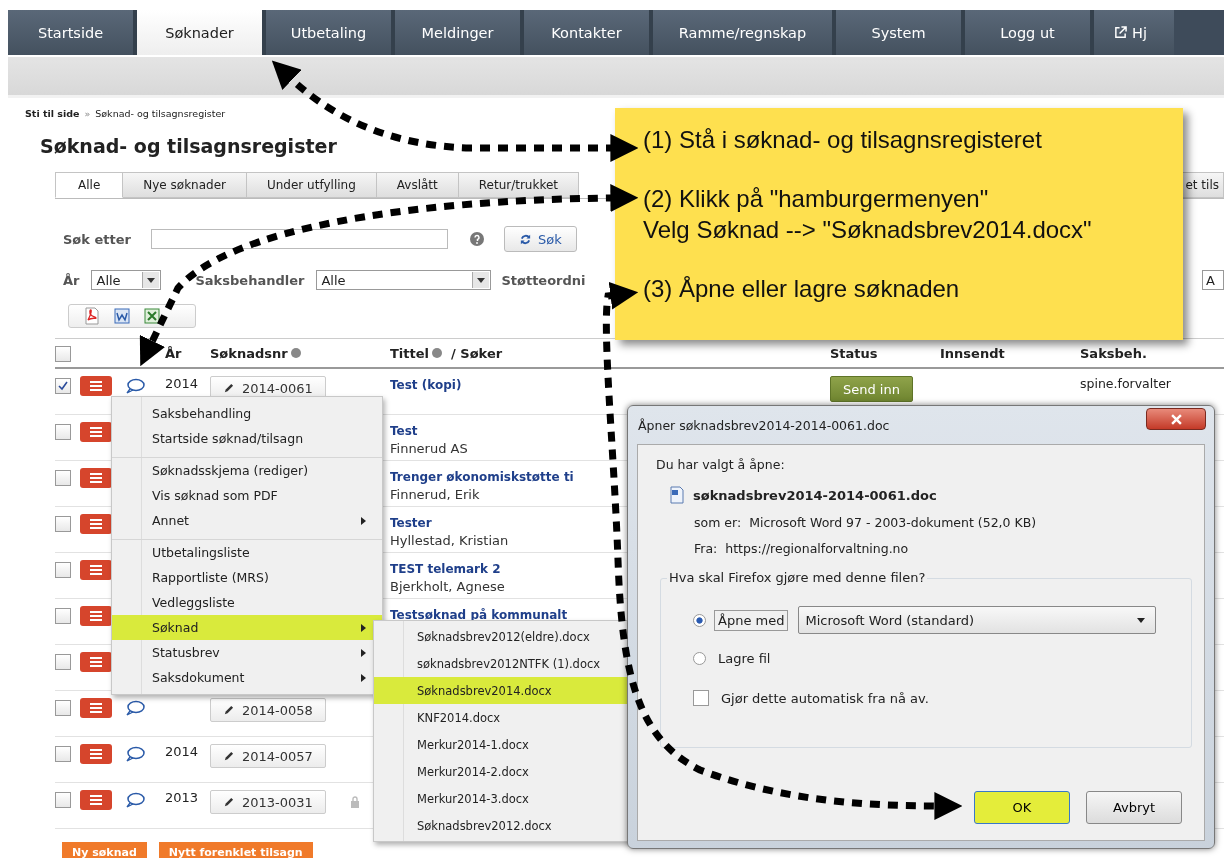  I want to click on menu-item: Rapportliste (MRS), so click(247, 577).